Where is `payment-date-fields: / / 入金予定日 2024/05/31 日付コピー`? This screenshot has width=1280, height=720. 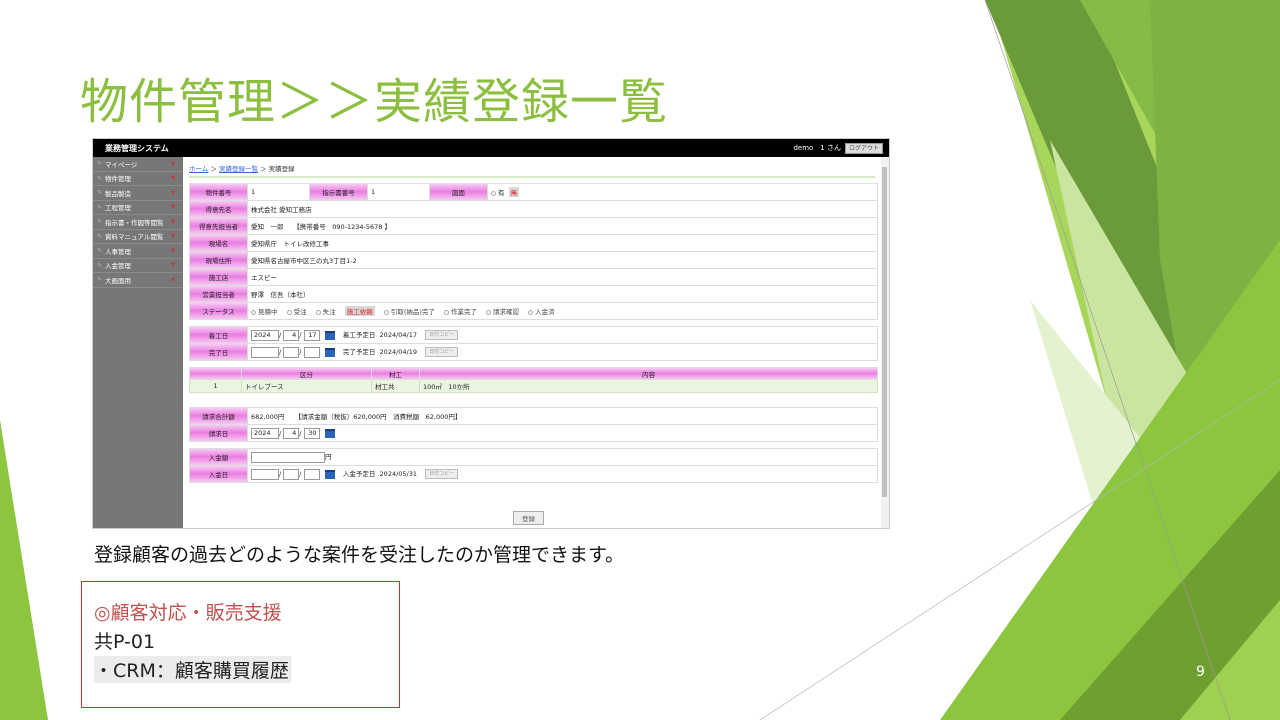 payment-date-fields: / / 入金予定日 2024/05/31 日付コピー is located at coordinates (562, 474).